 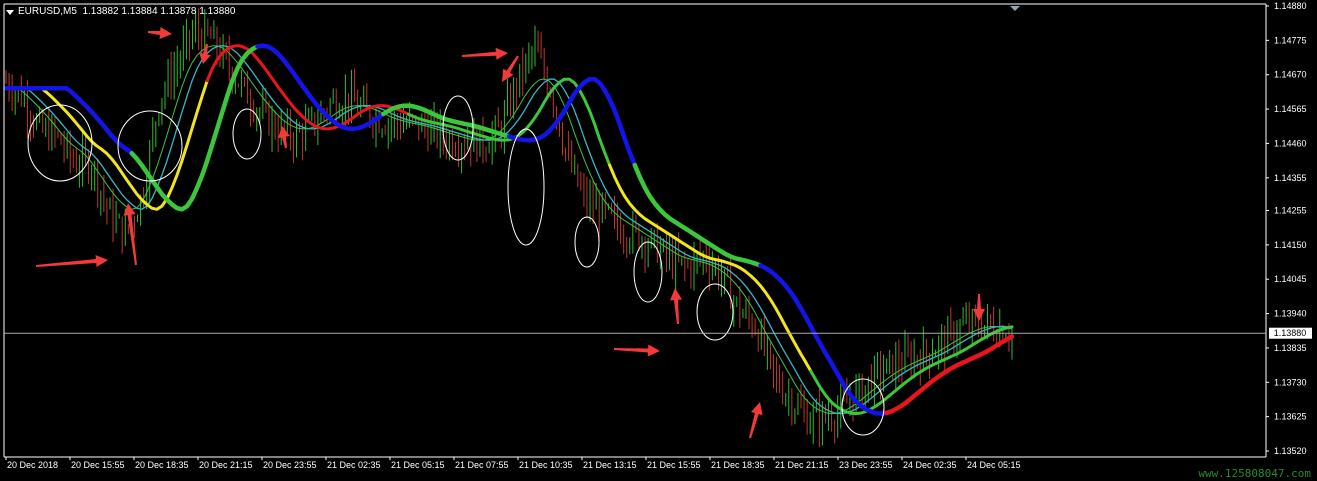 What do you see at coordinates (482, 465) in the screenshot?
I see `time-tick-label: 21 Dec 07:55` at bounding box center [482, 465].